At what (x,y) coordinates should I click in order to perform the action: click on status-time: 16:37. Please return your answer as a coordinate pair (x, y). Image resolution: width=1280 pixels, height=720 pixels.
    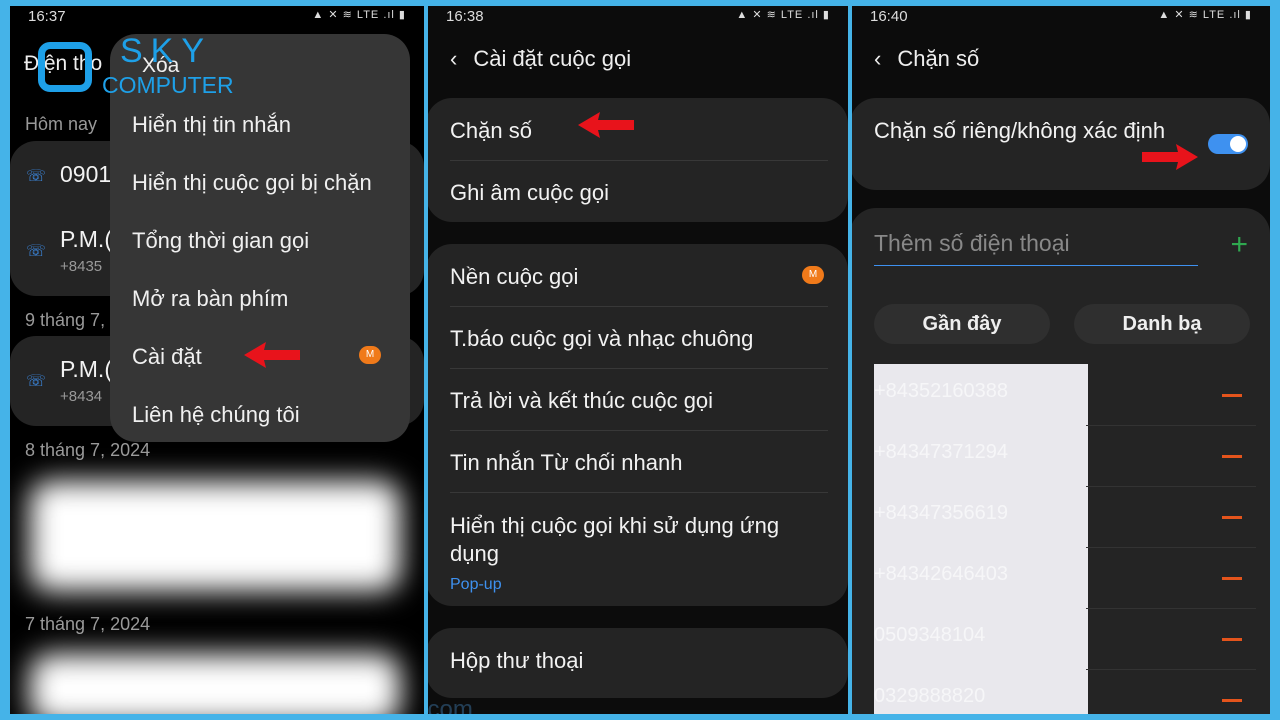
    Looking at the image, I should click on (47, 16).